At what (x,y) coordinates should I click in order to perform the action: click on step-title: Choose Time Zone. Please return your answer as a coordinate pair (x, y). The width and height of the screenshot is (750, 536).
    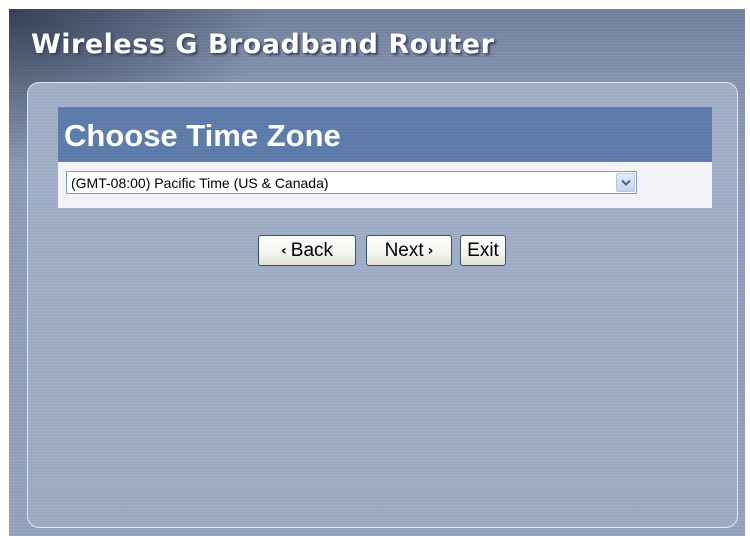
    Looking at the image, I should click on (202, 135).